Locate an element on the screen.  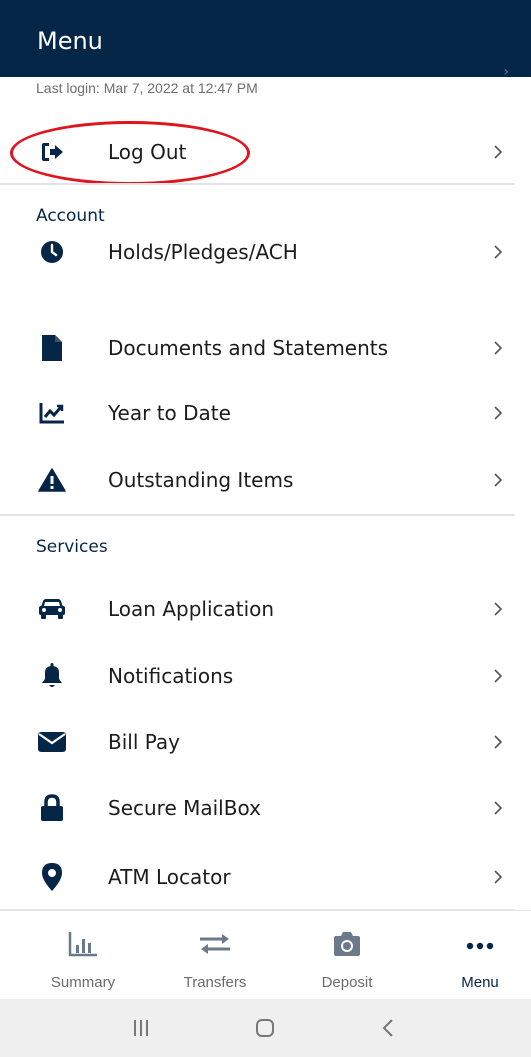
menu-item-documents: Documents and Statements is located at coordinates (265, 348).